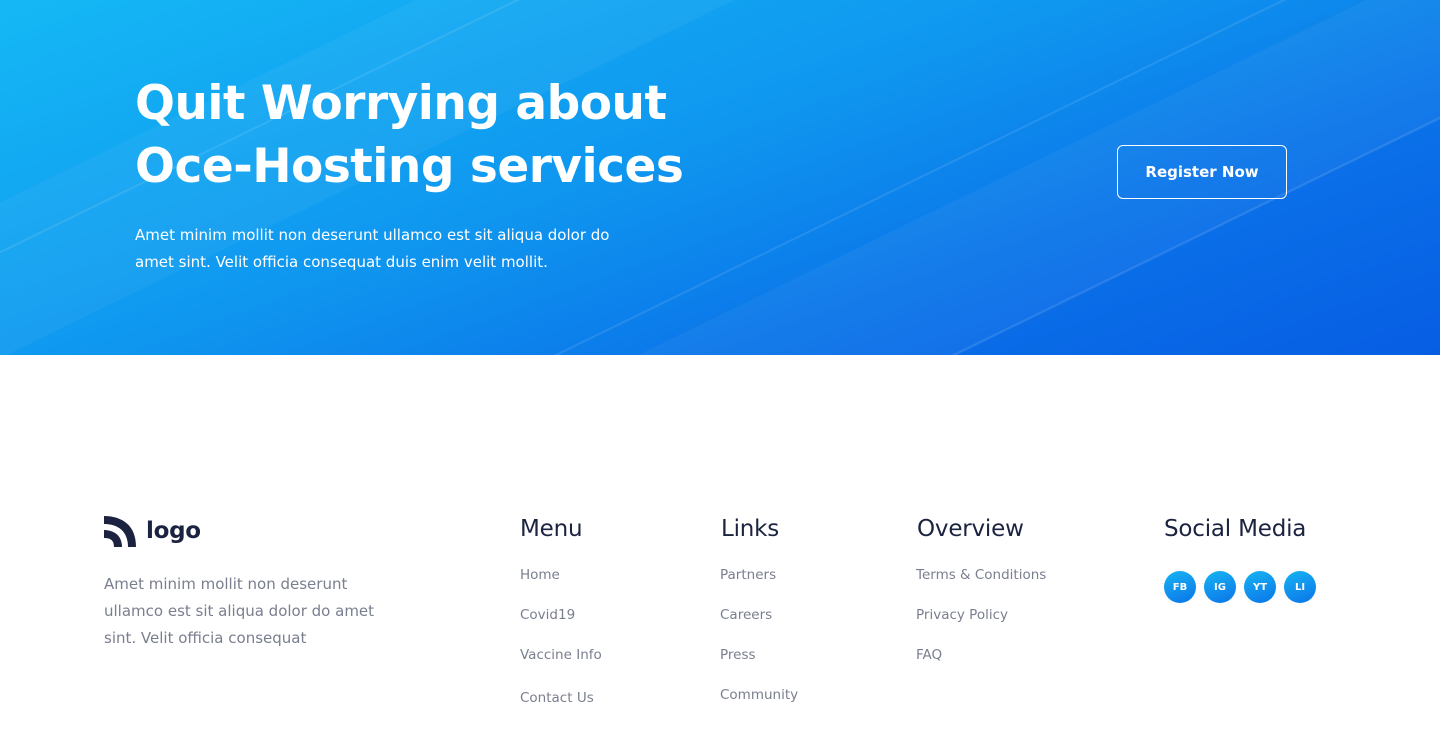  I want to click on hero-title-line: Oce-Hosting services, so click(409, 166).